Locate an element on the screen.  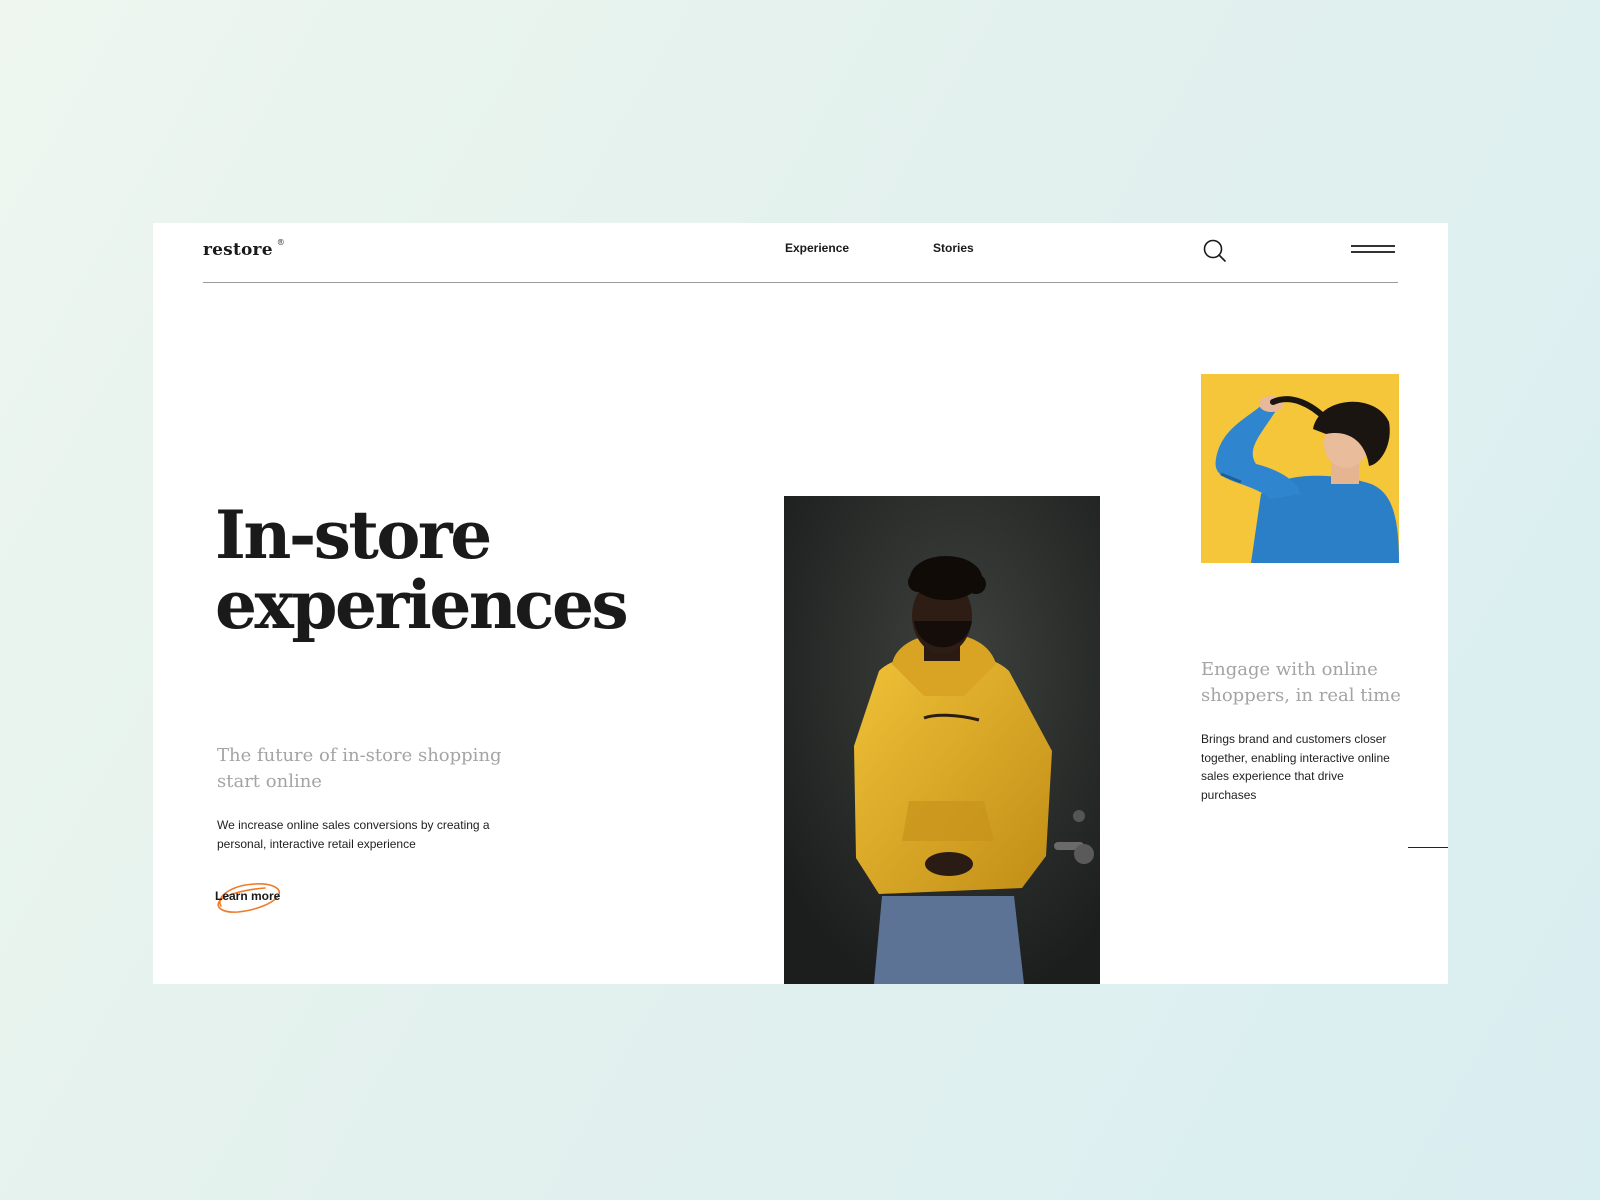
brand-name: restore is located at coordinates (238, 250).